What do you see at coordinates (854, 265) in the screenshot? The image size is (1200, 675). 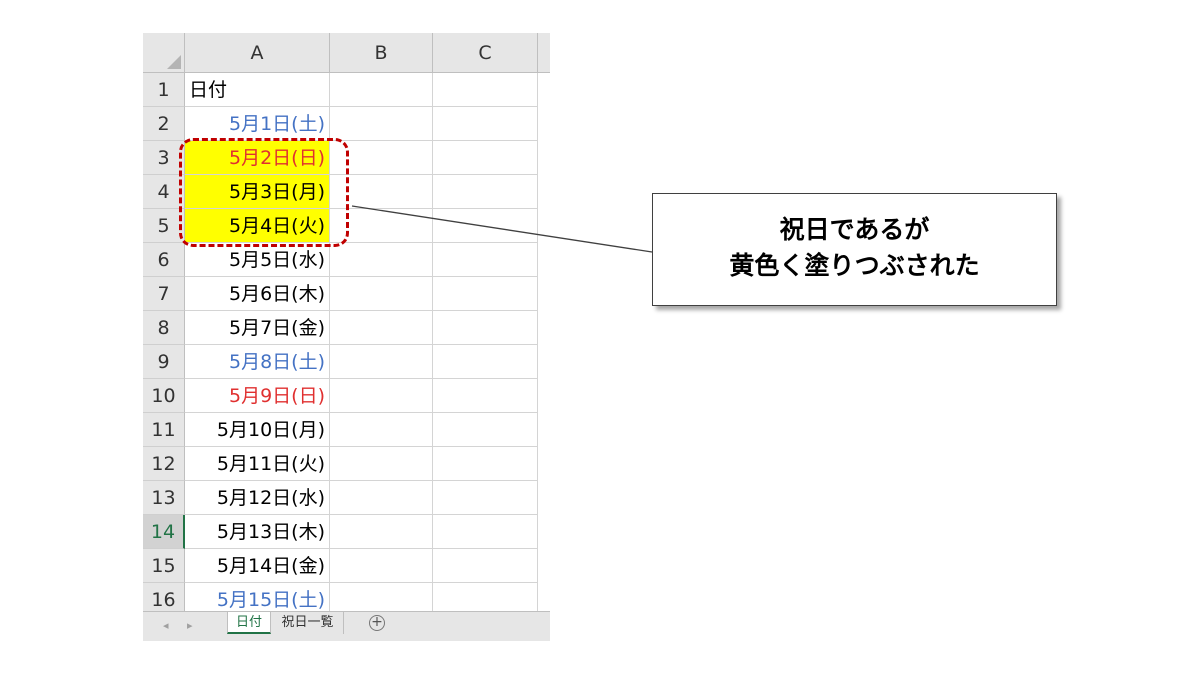 I see `callout-line-2: 黄色く塗りつぶされた` at bounding box center [854, 265].